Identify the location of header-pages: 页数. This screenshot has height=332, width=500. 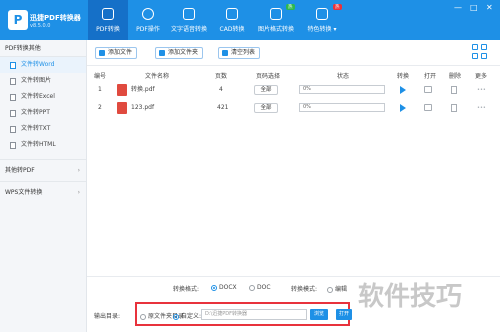
(221, 76).